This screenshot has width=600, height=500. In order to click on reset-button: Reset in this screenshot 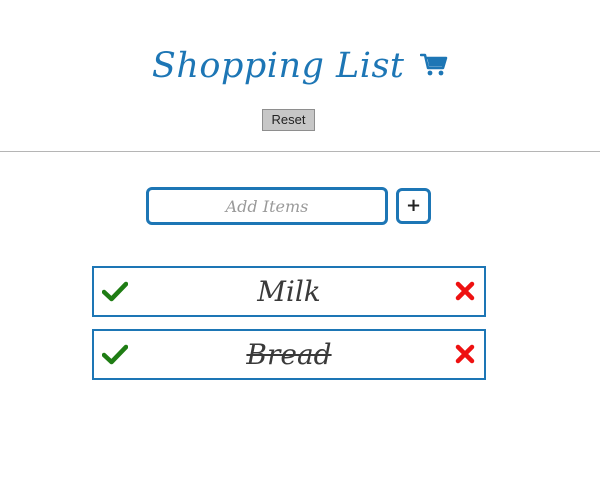, I will do `click(288, 120)`.